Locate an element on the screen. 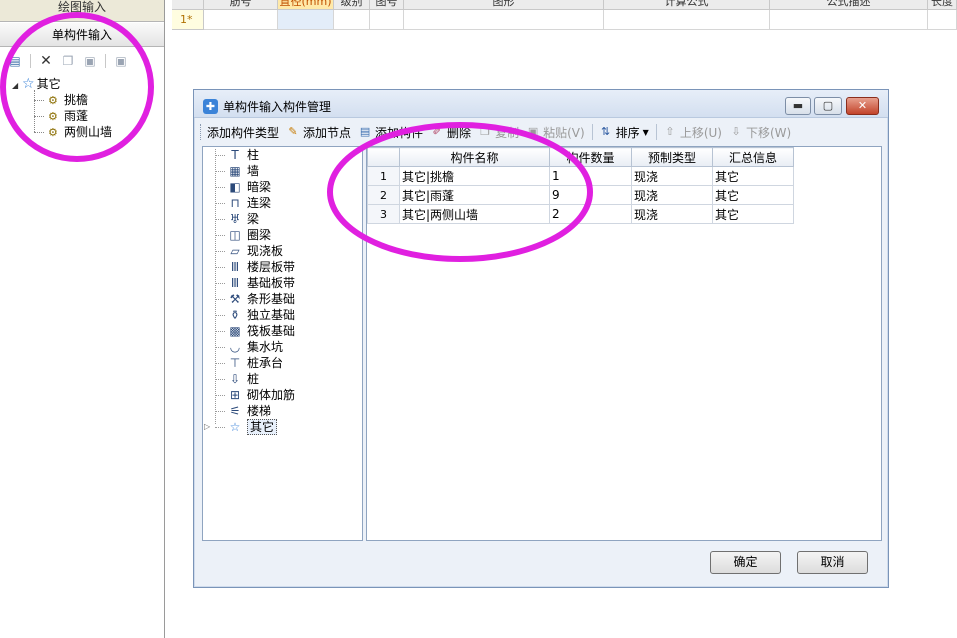 The height and width of the screenshot is (638, 957). name-cell: 其它|两侧山墙 is located at coordinates (474, 214).